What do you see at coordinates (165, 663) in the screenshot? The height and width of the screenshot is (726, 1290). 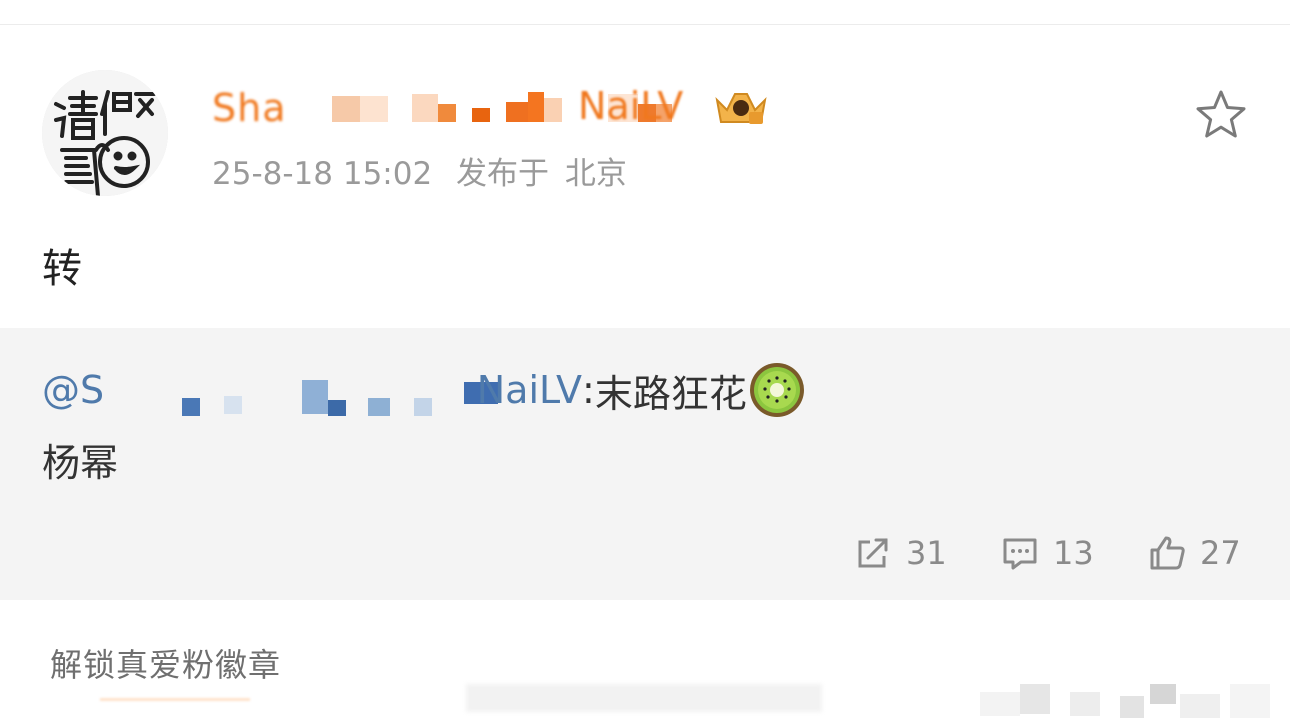 I see `unlock-badge-tab: 解锁真爱粉徽章` at bounding box center [165, 663].